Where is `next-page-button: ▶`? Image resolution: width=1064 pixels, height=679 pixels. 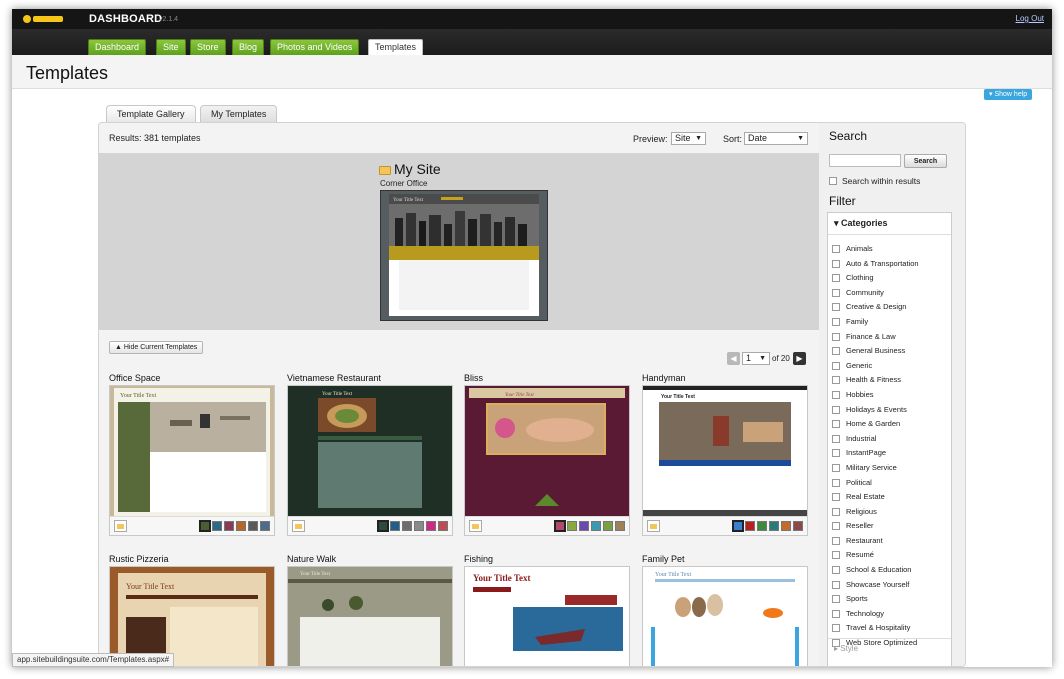 next-page-button: ▶ is located at coordinates (799, 358).